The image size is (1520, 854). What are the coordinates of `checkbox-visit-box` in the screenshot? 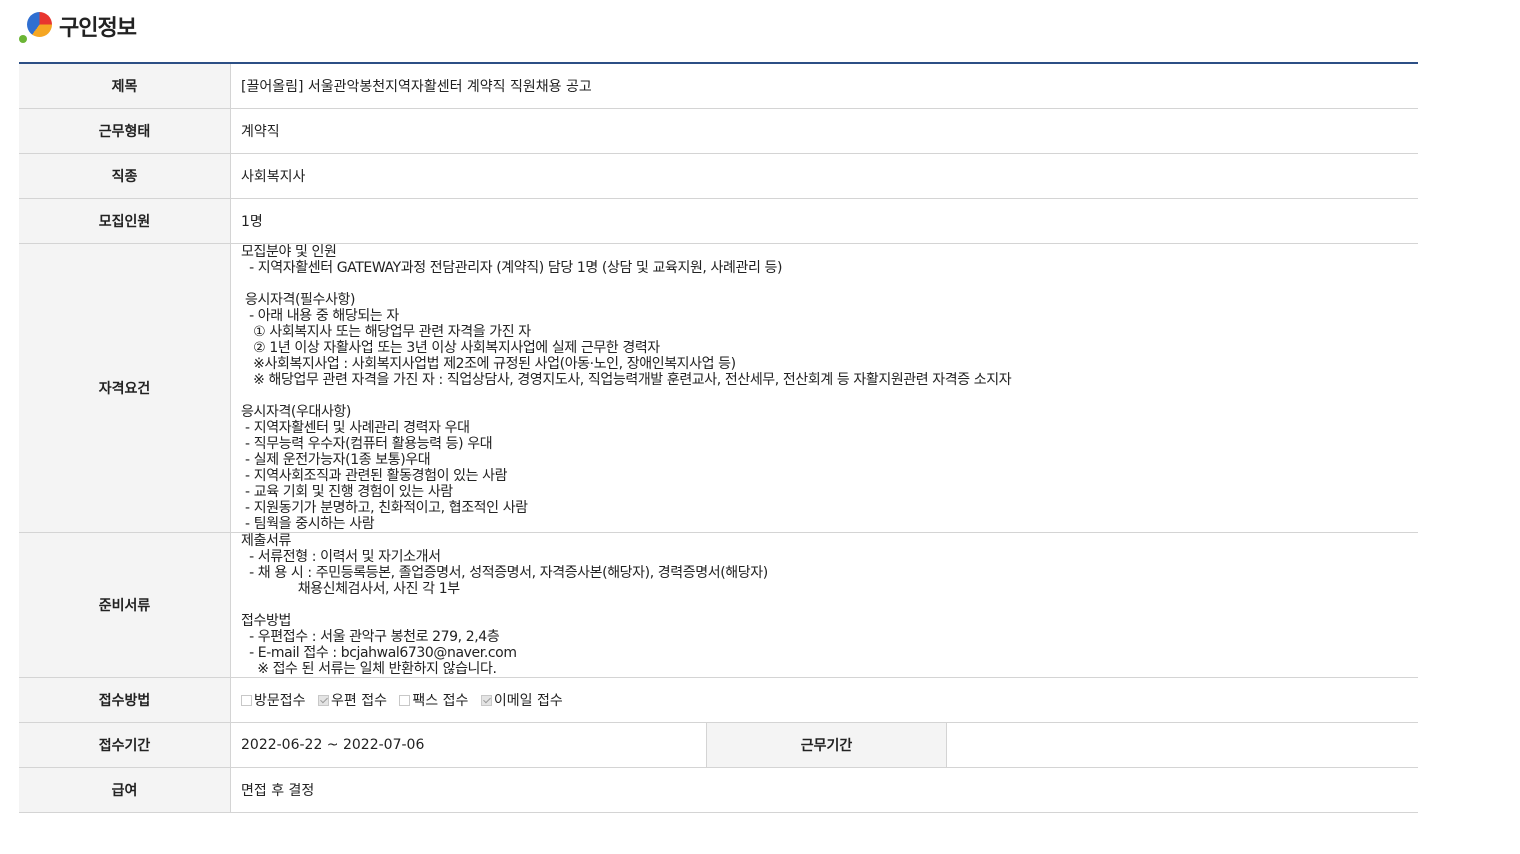 It's located at (246, 700).